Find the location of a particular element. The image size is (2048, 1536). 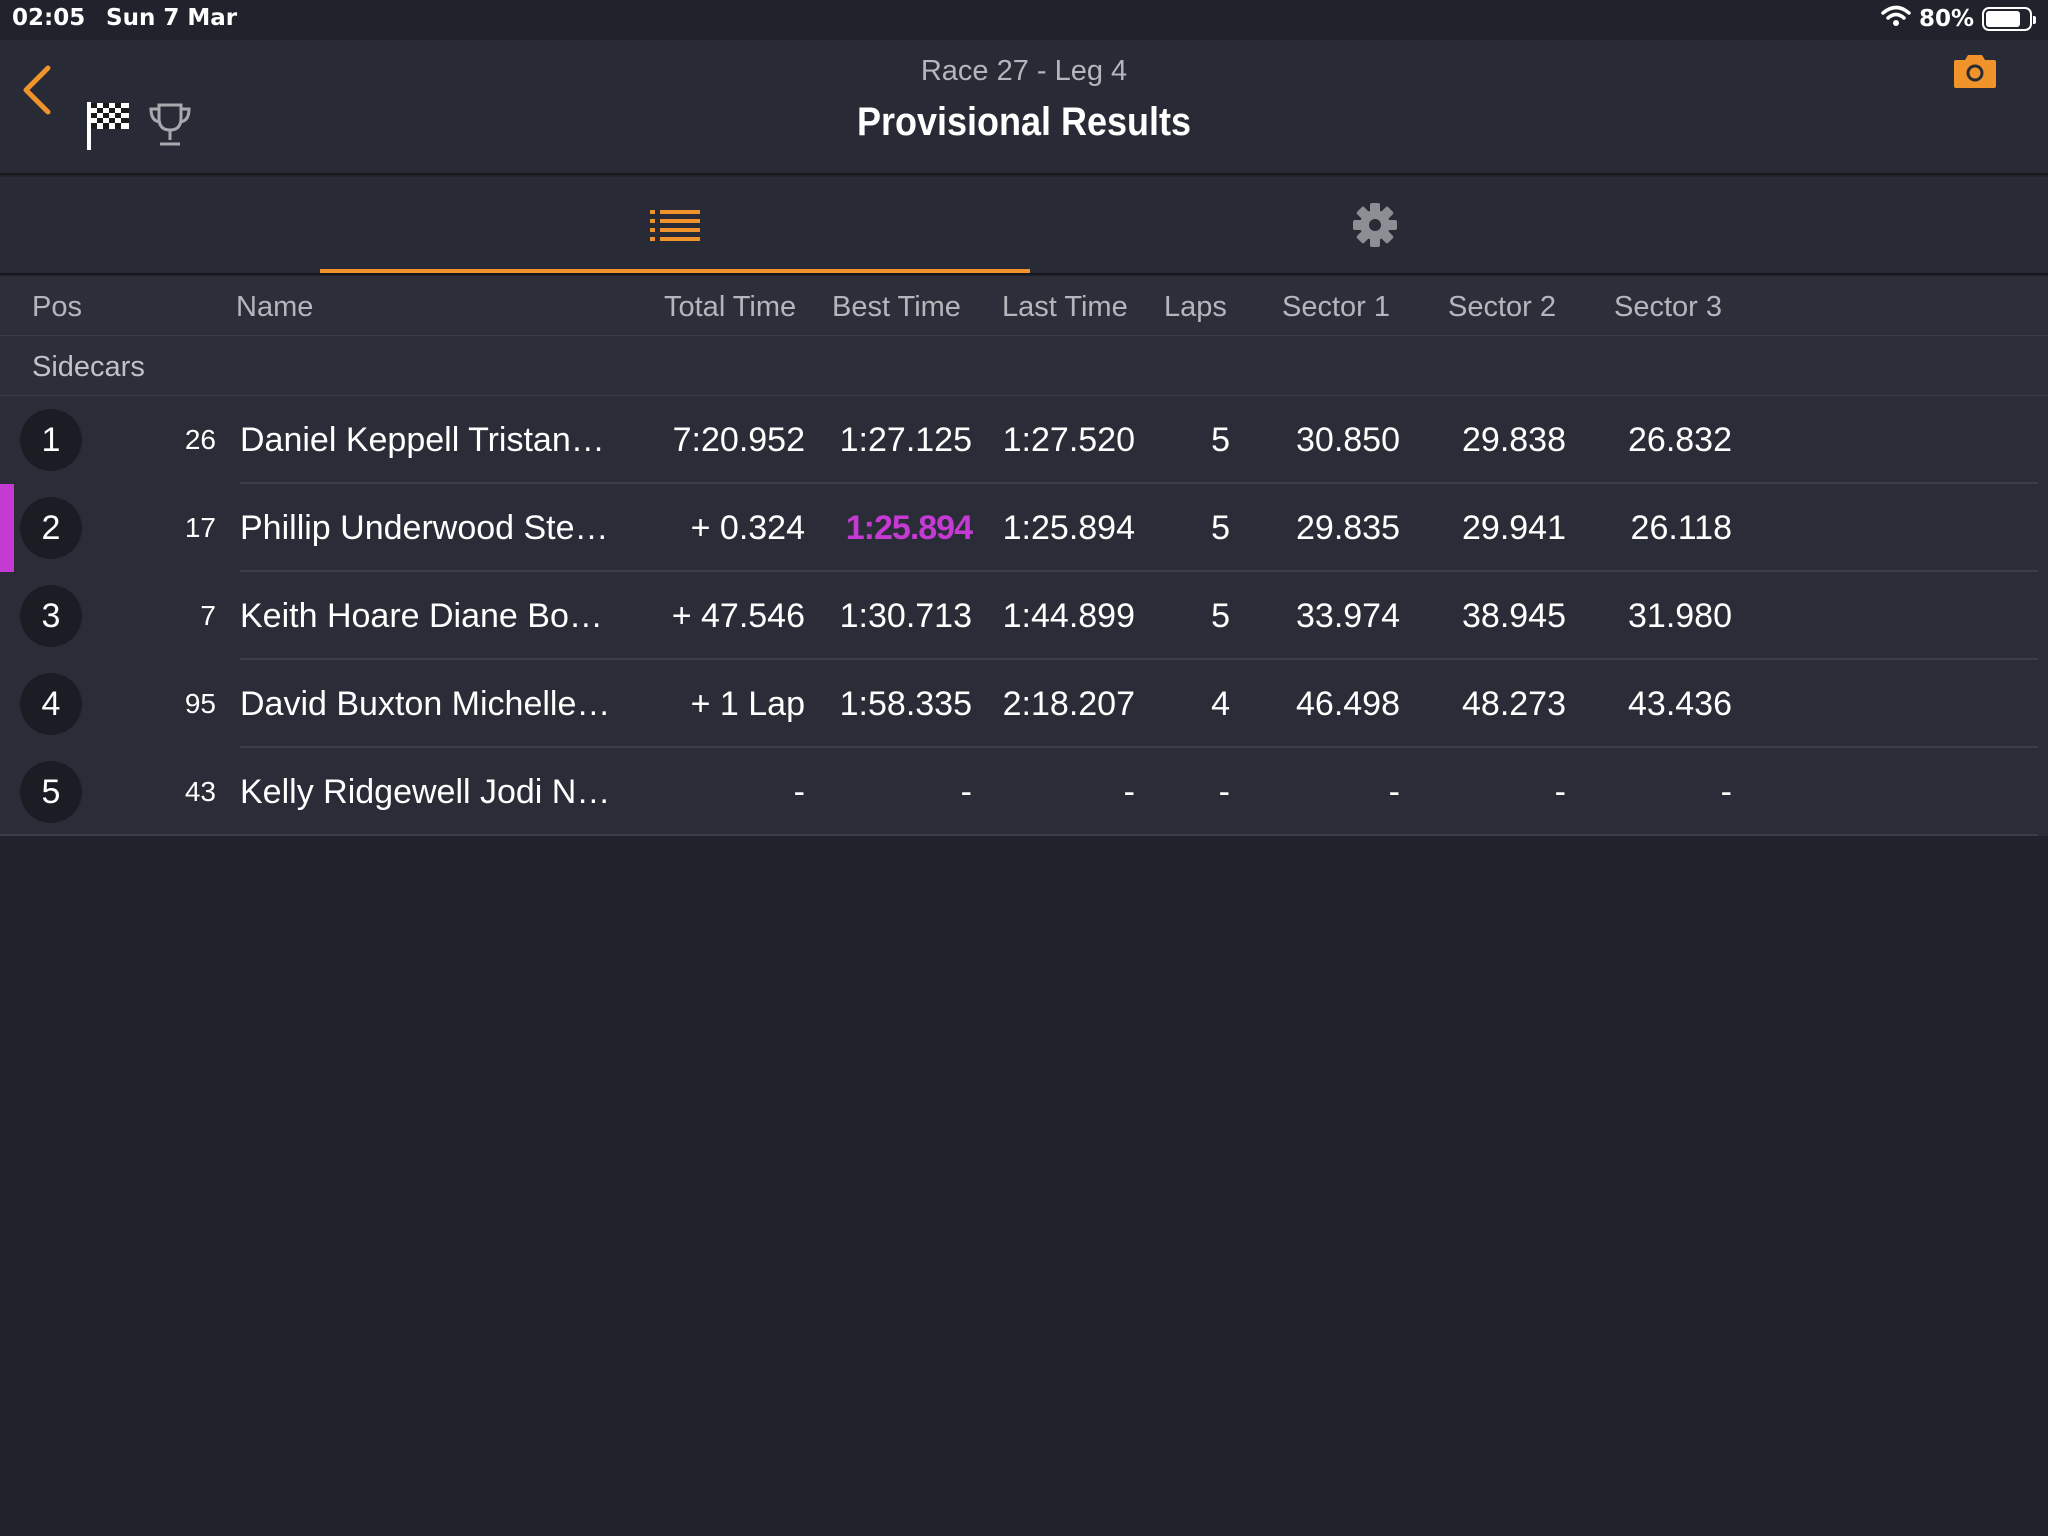

position-badge: 5 is located at coordinates (51, 792).